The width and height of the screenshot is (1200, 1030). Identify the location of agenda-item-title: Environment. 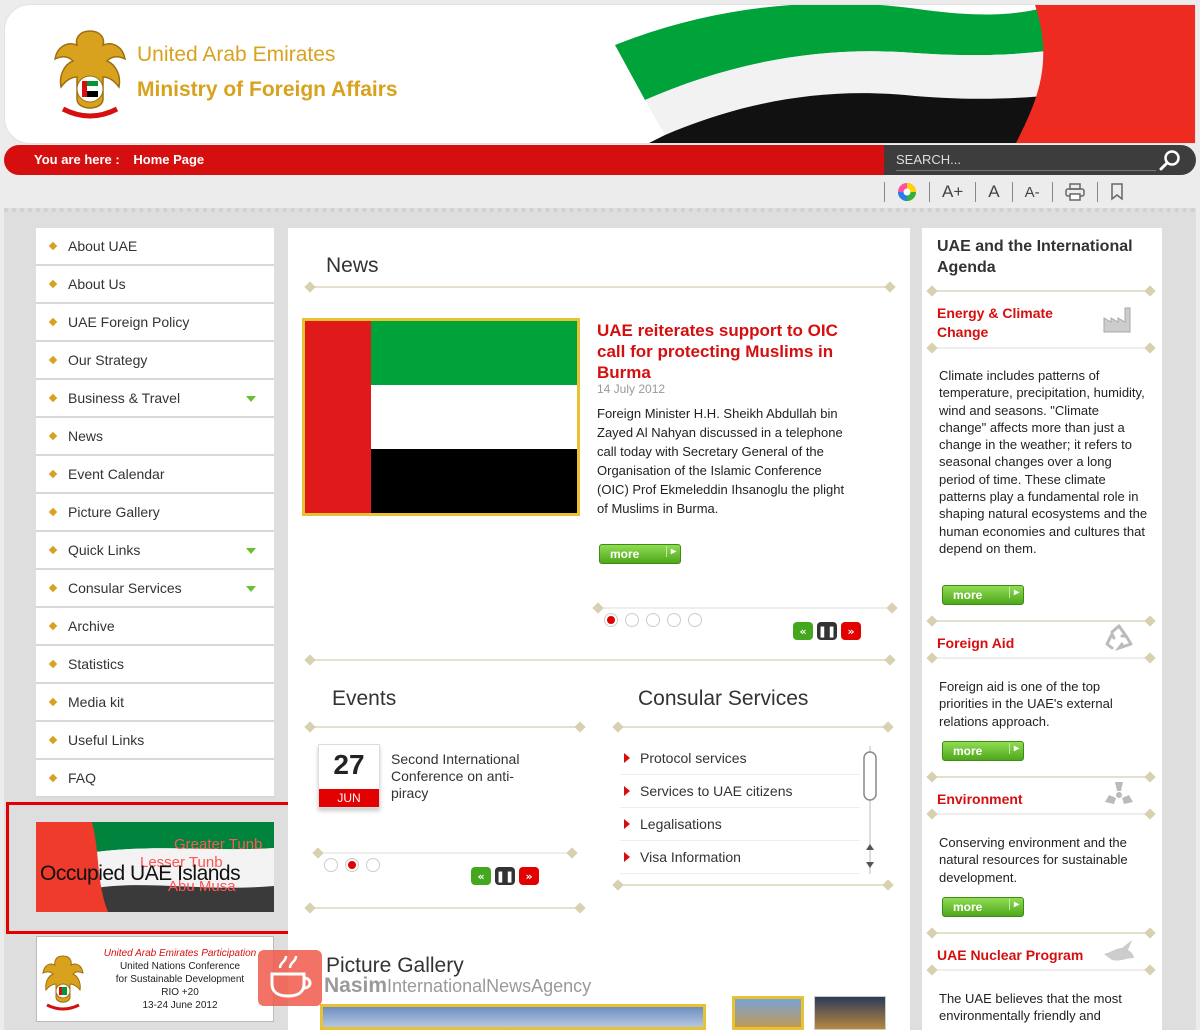
(980, 799).